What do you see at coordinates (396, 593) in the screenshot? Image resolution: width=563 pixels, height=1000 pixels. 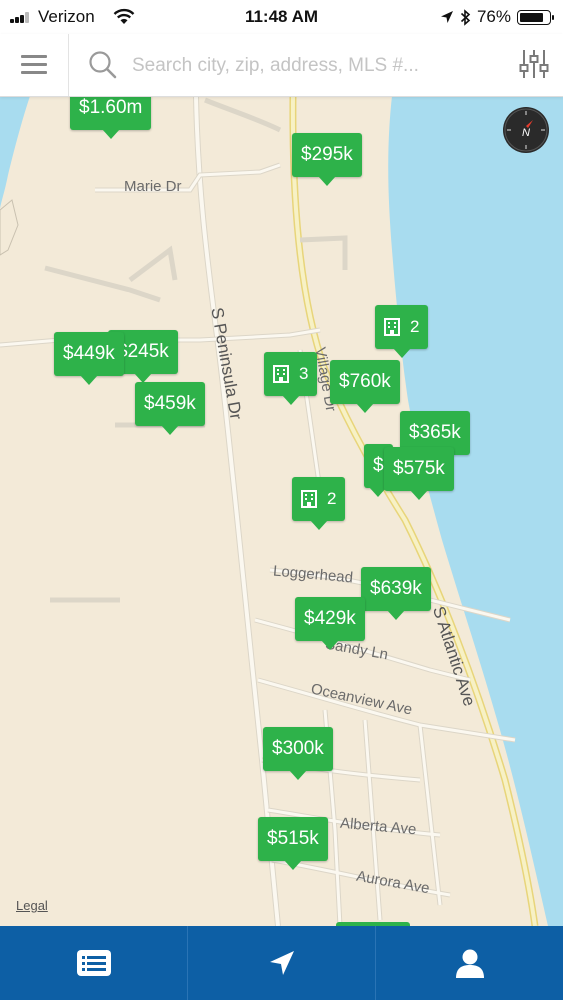 I see `listing-pin: $639k` at bounding box center [396, 593].